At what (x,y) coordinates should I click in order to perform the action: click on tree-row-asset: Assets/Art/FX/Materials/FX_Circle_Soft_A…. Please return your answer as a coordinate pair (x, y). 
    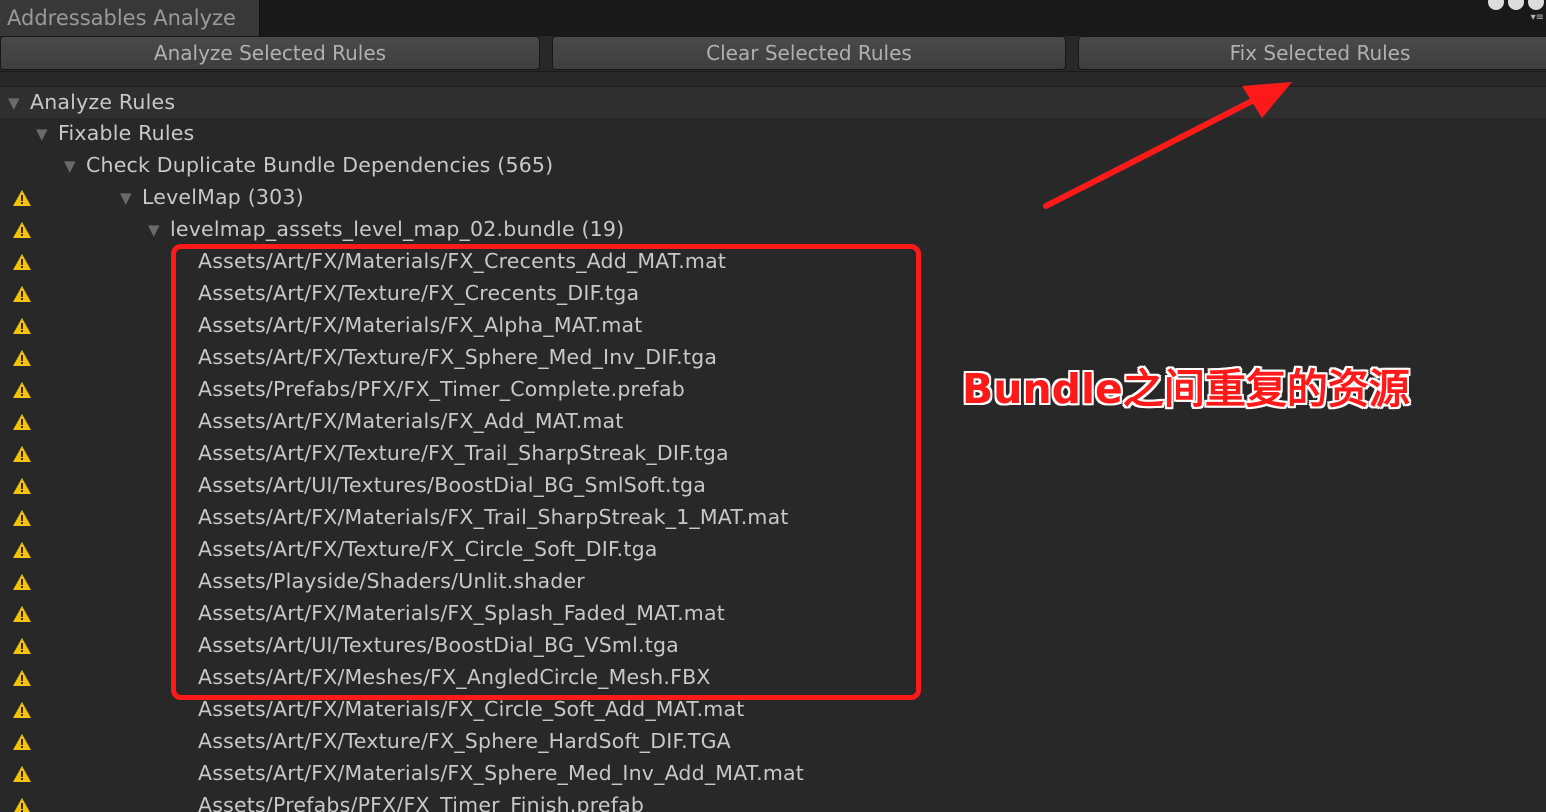
    Looking at the image, I should click on (773, 710).